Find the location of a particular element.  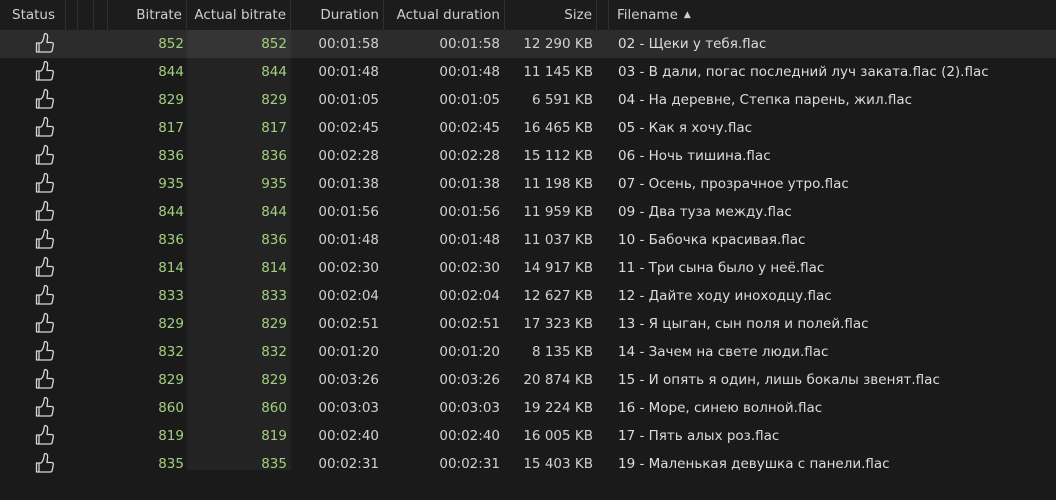

actual-duration-cell: 00:01:56 is located at coordinates (469, 212).